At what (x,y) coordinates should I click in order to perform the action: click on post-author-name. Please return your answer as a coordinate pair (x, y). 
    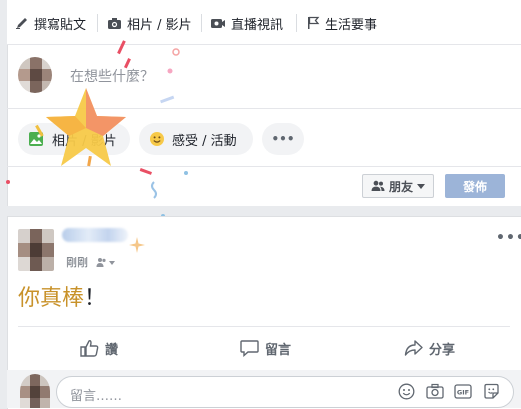
    Looking at the image, I should click on (95, 235).